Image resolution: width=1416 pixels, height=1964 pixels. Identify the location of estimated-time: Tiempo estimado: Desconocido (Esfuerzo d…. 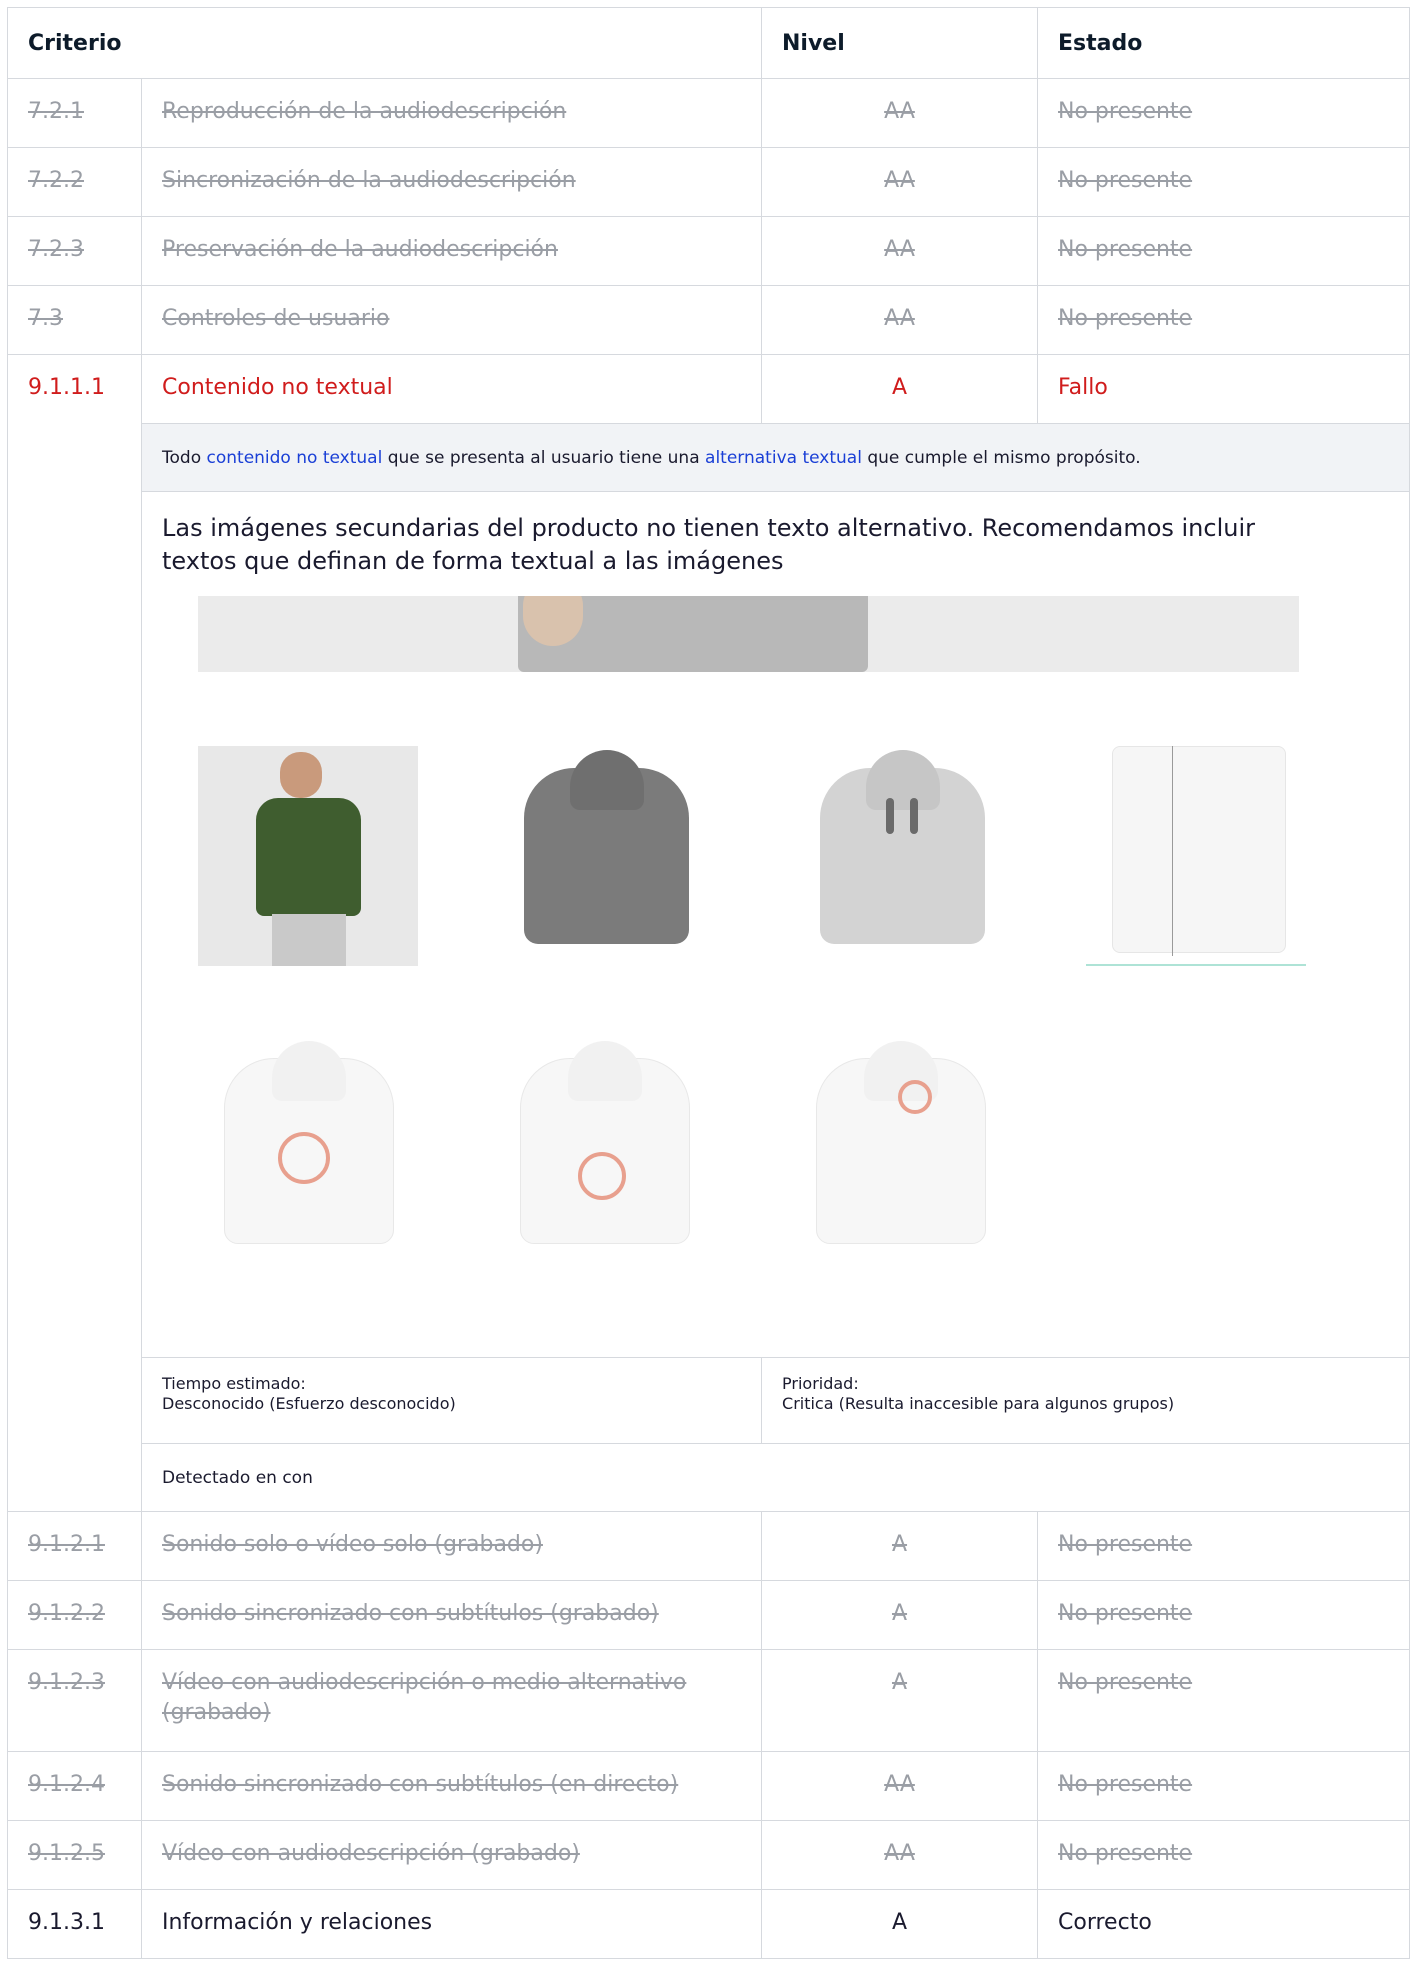
(451, 1400).